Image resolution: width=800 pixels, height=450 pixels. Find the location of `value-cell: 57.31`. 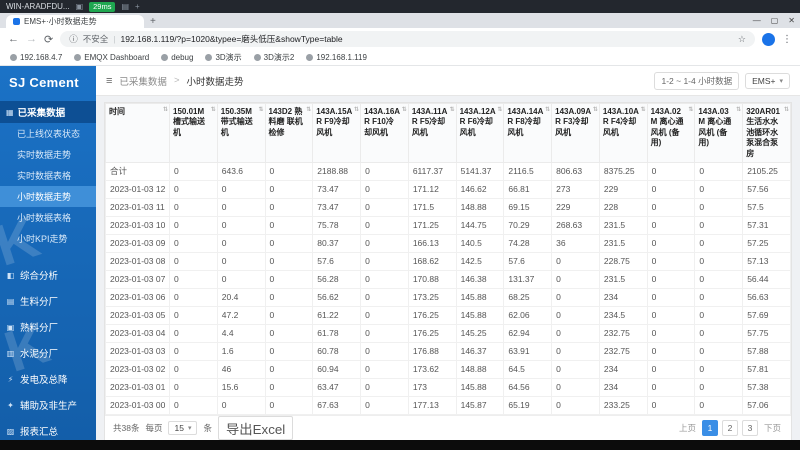

value-cell: 57.31 is located at coordinates (766, 225).